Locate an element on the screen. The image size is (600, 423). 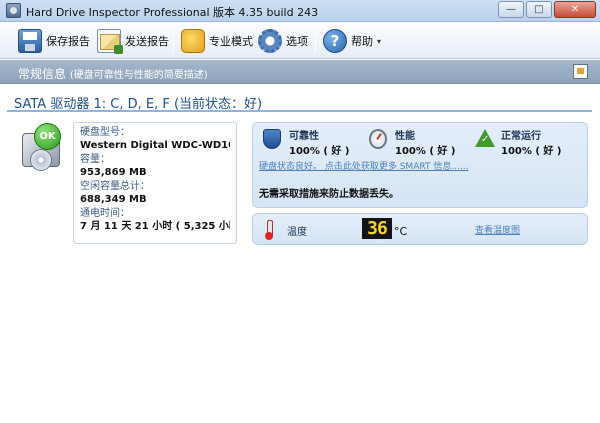
free-space-label: 空闲容量总计： is located at coordinates (115, 186).